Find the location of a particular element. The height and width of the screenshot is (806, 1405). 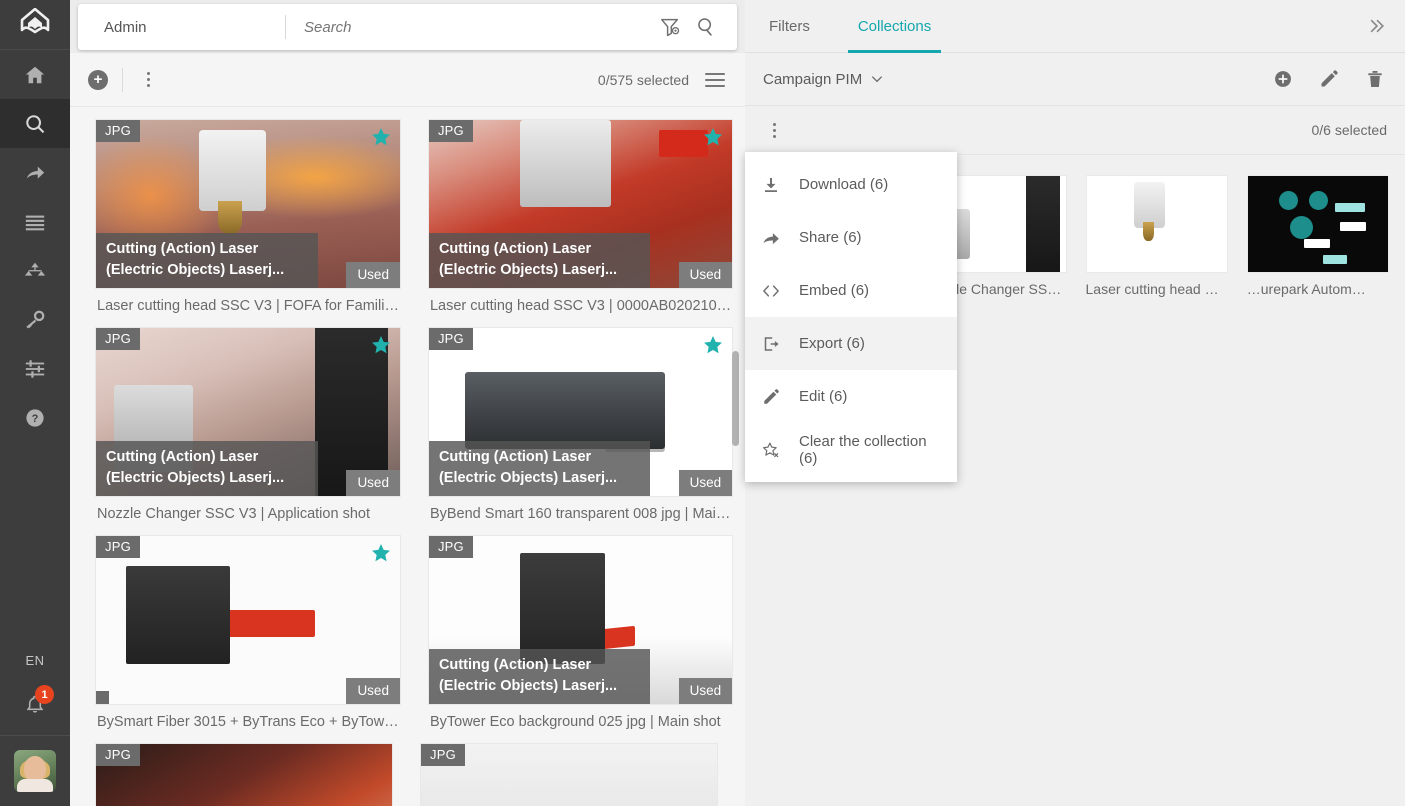

context-menu-item-export-6: Export (6) is located at coordinates (851, 343).